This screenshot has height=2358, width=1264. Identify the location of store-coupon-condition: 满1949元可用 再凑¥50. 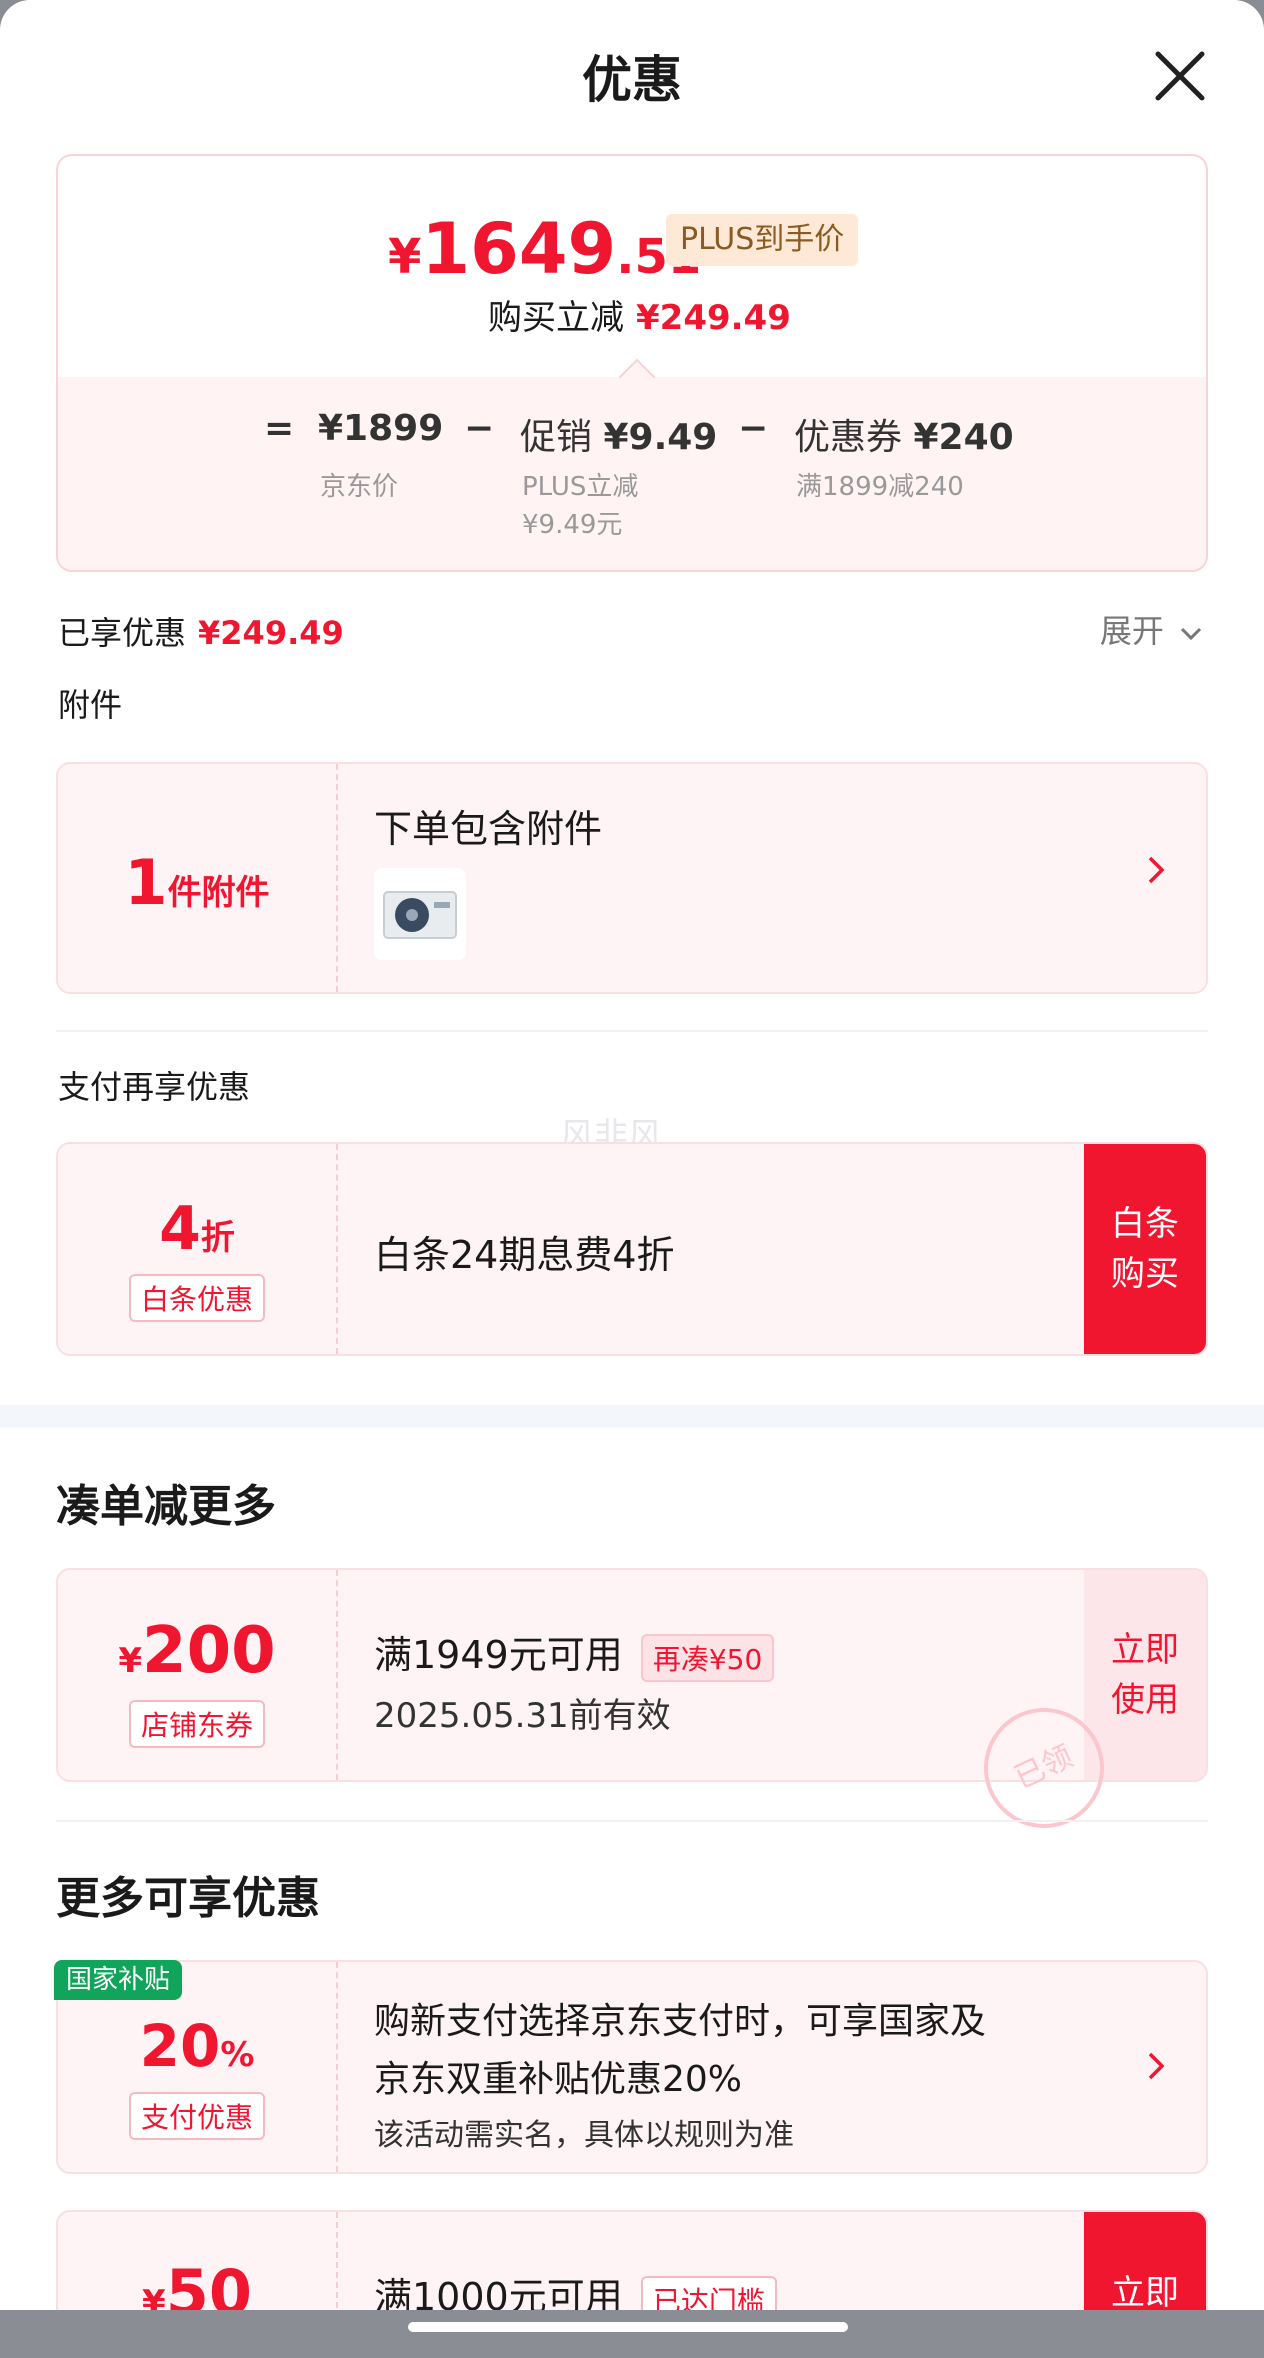
(574, 1653).